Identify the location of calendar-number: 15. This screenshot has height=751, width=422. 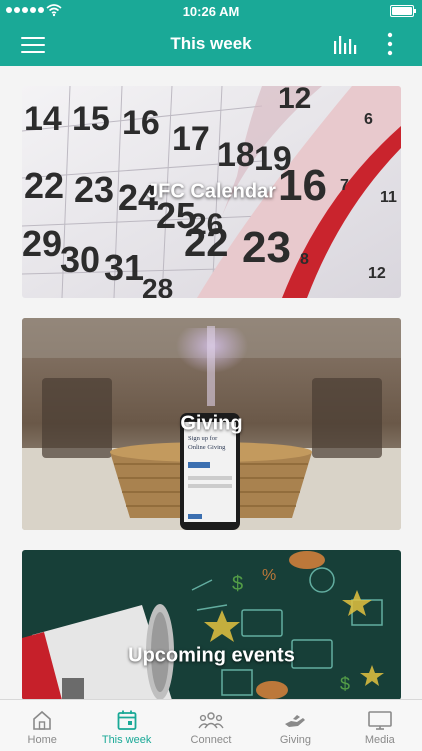
(91, 119).